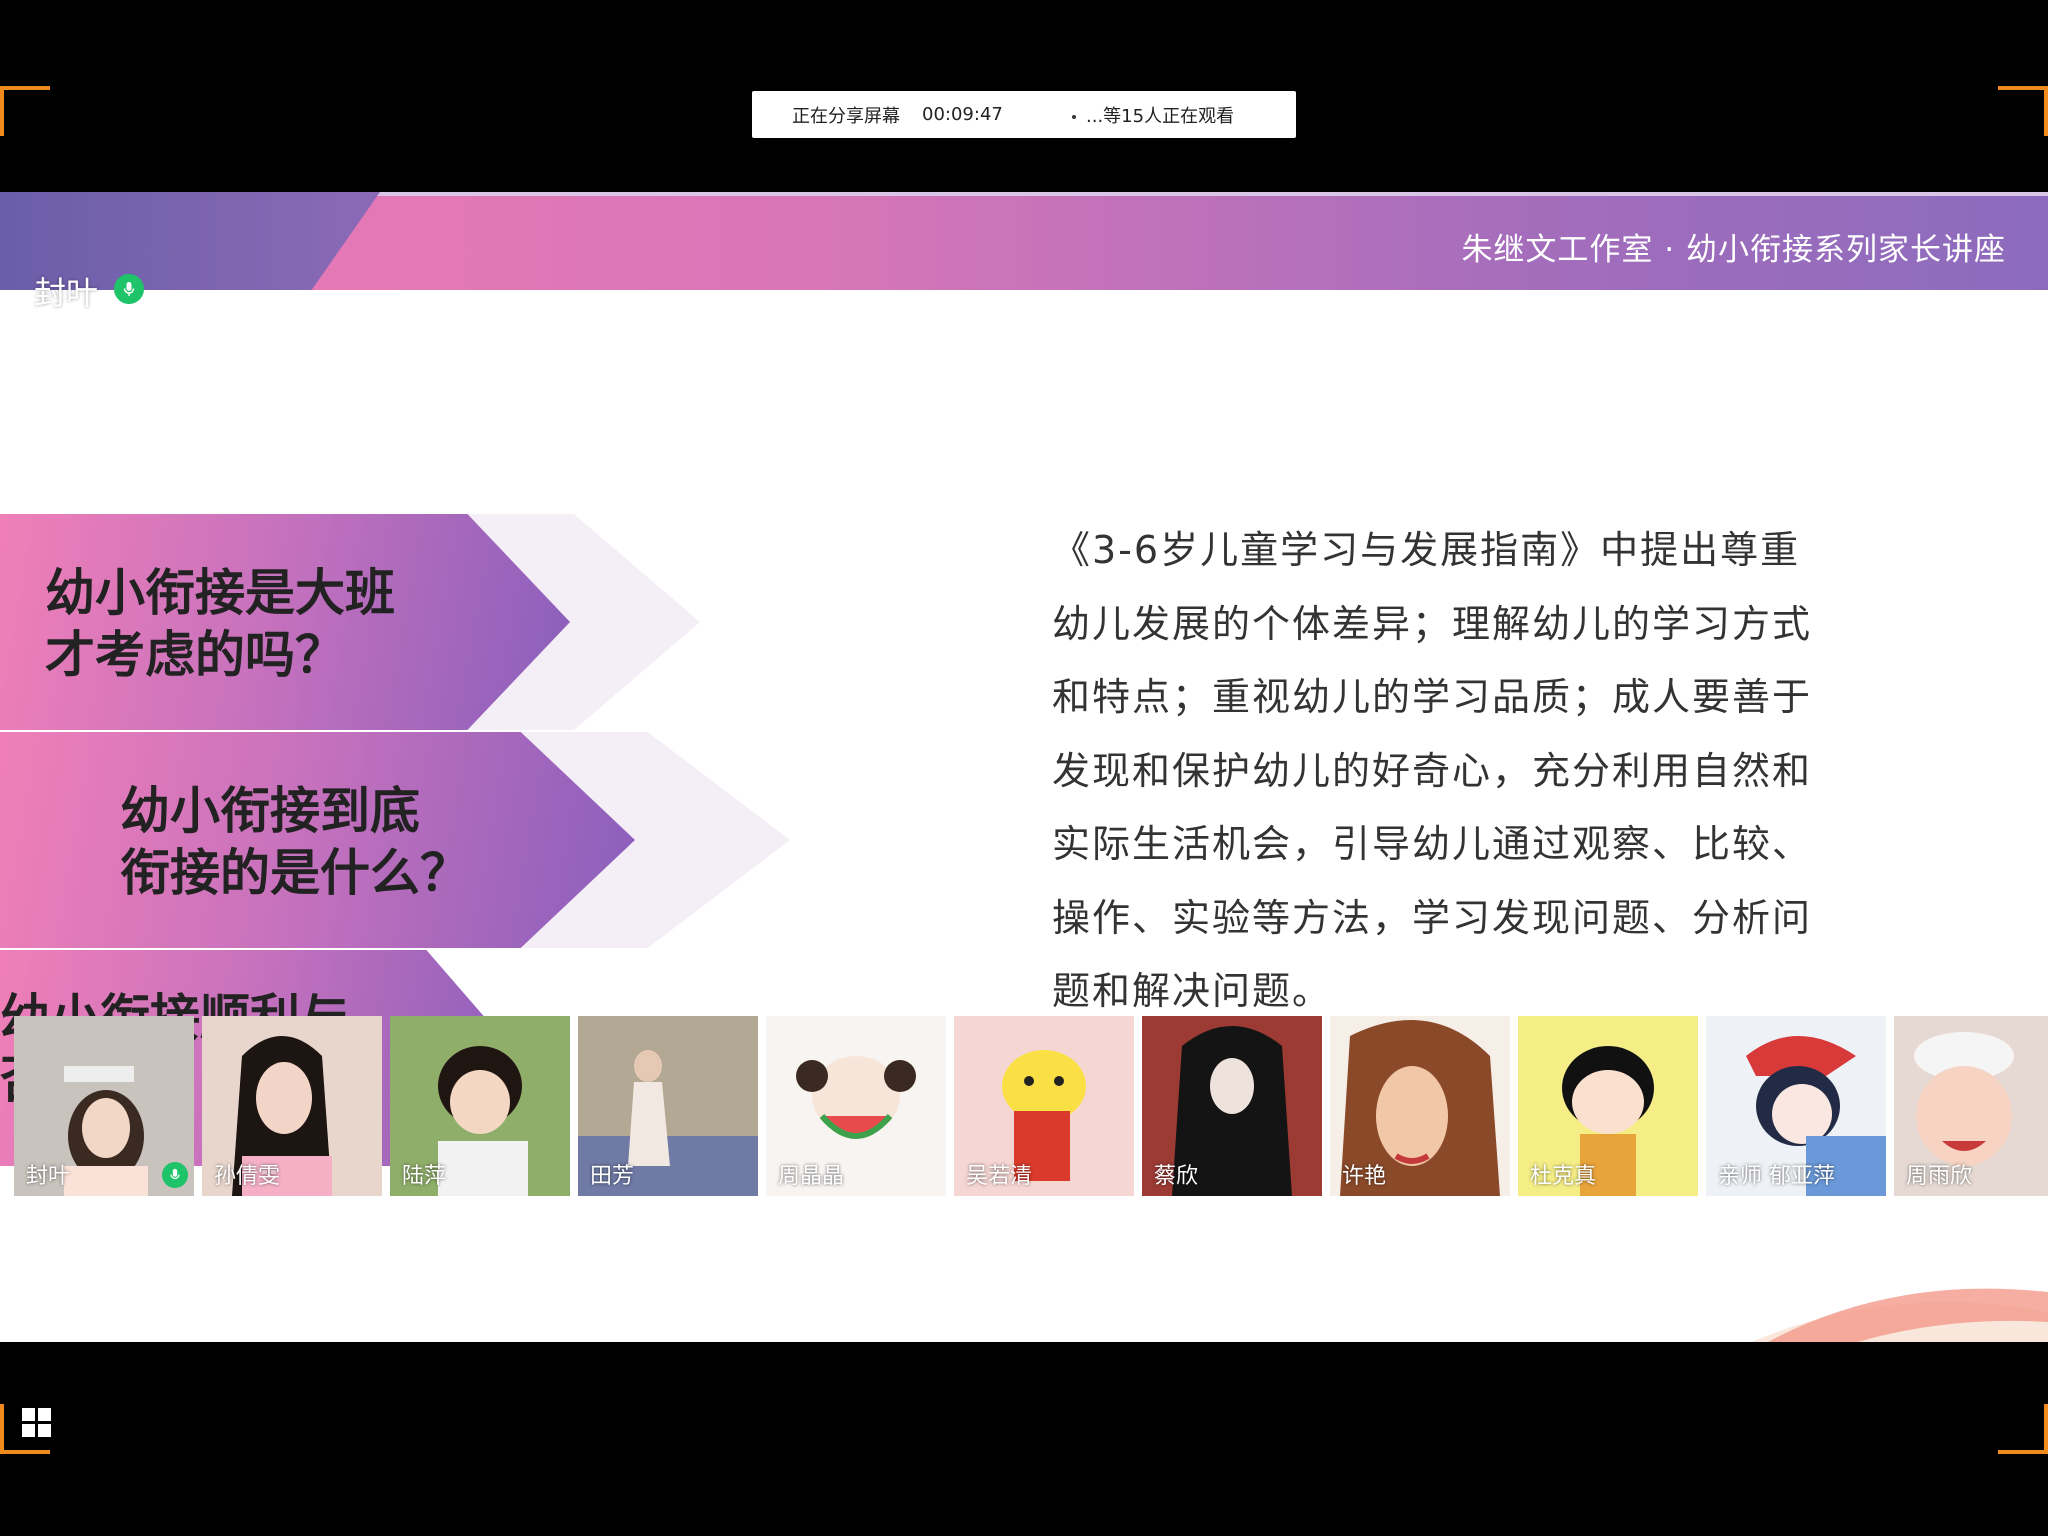 The width and height of the screenshot is (2048, 1536). What do you see at coordinates (424, 1176) in the screenshot?
I see `participant-name: 陆萍` at bounding box center [424, 1176].